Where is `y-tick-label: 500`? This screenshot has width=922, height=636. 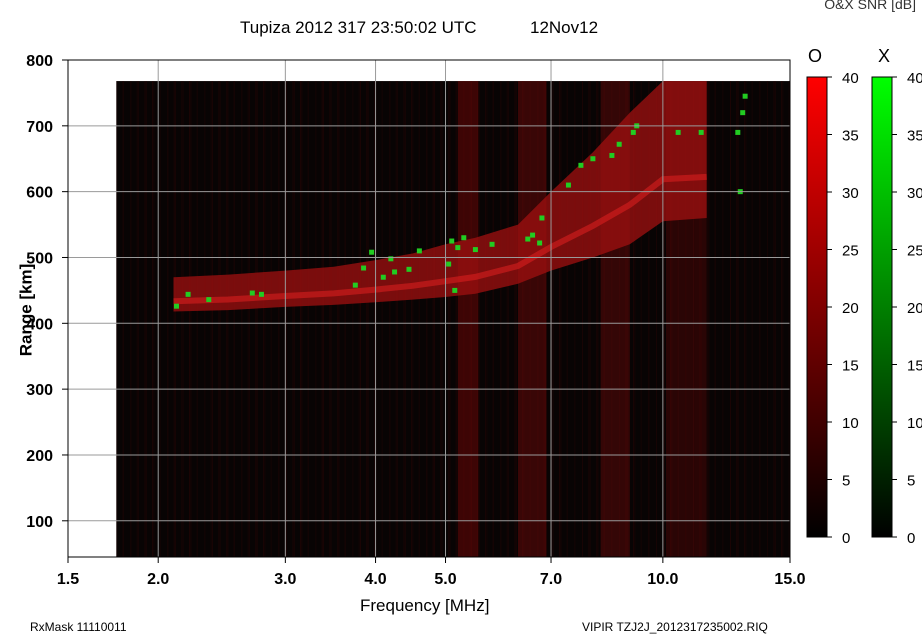
y-tick-label: 500 is located at coordinates (39, 258).